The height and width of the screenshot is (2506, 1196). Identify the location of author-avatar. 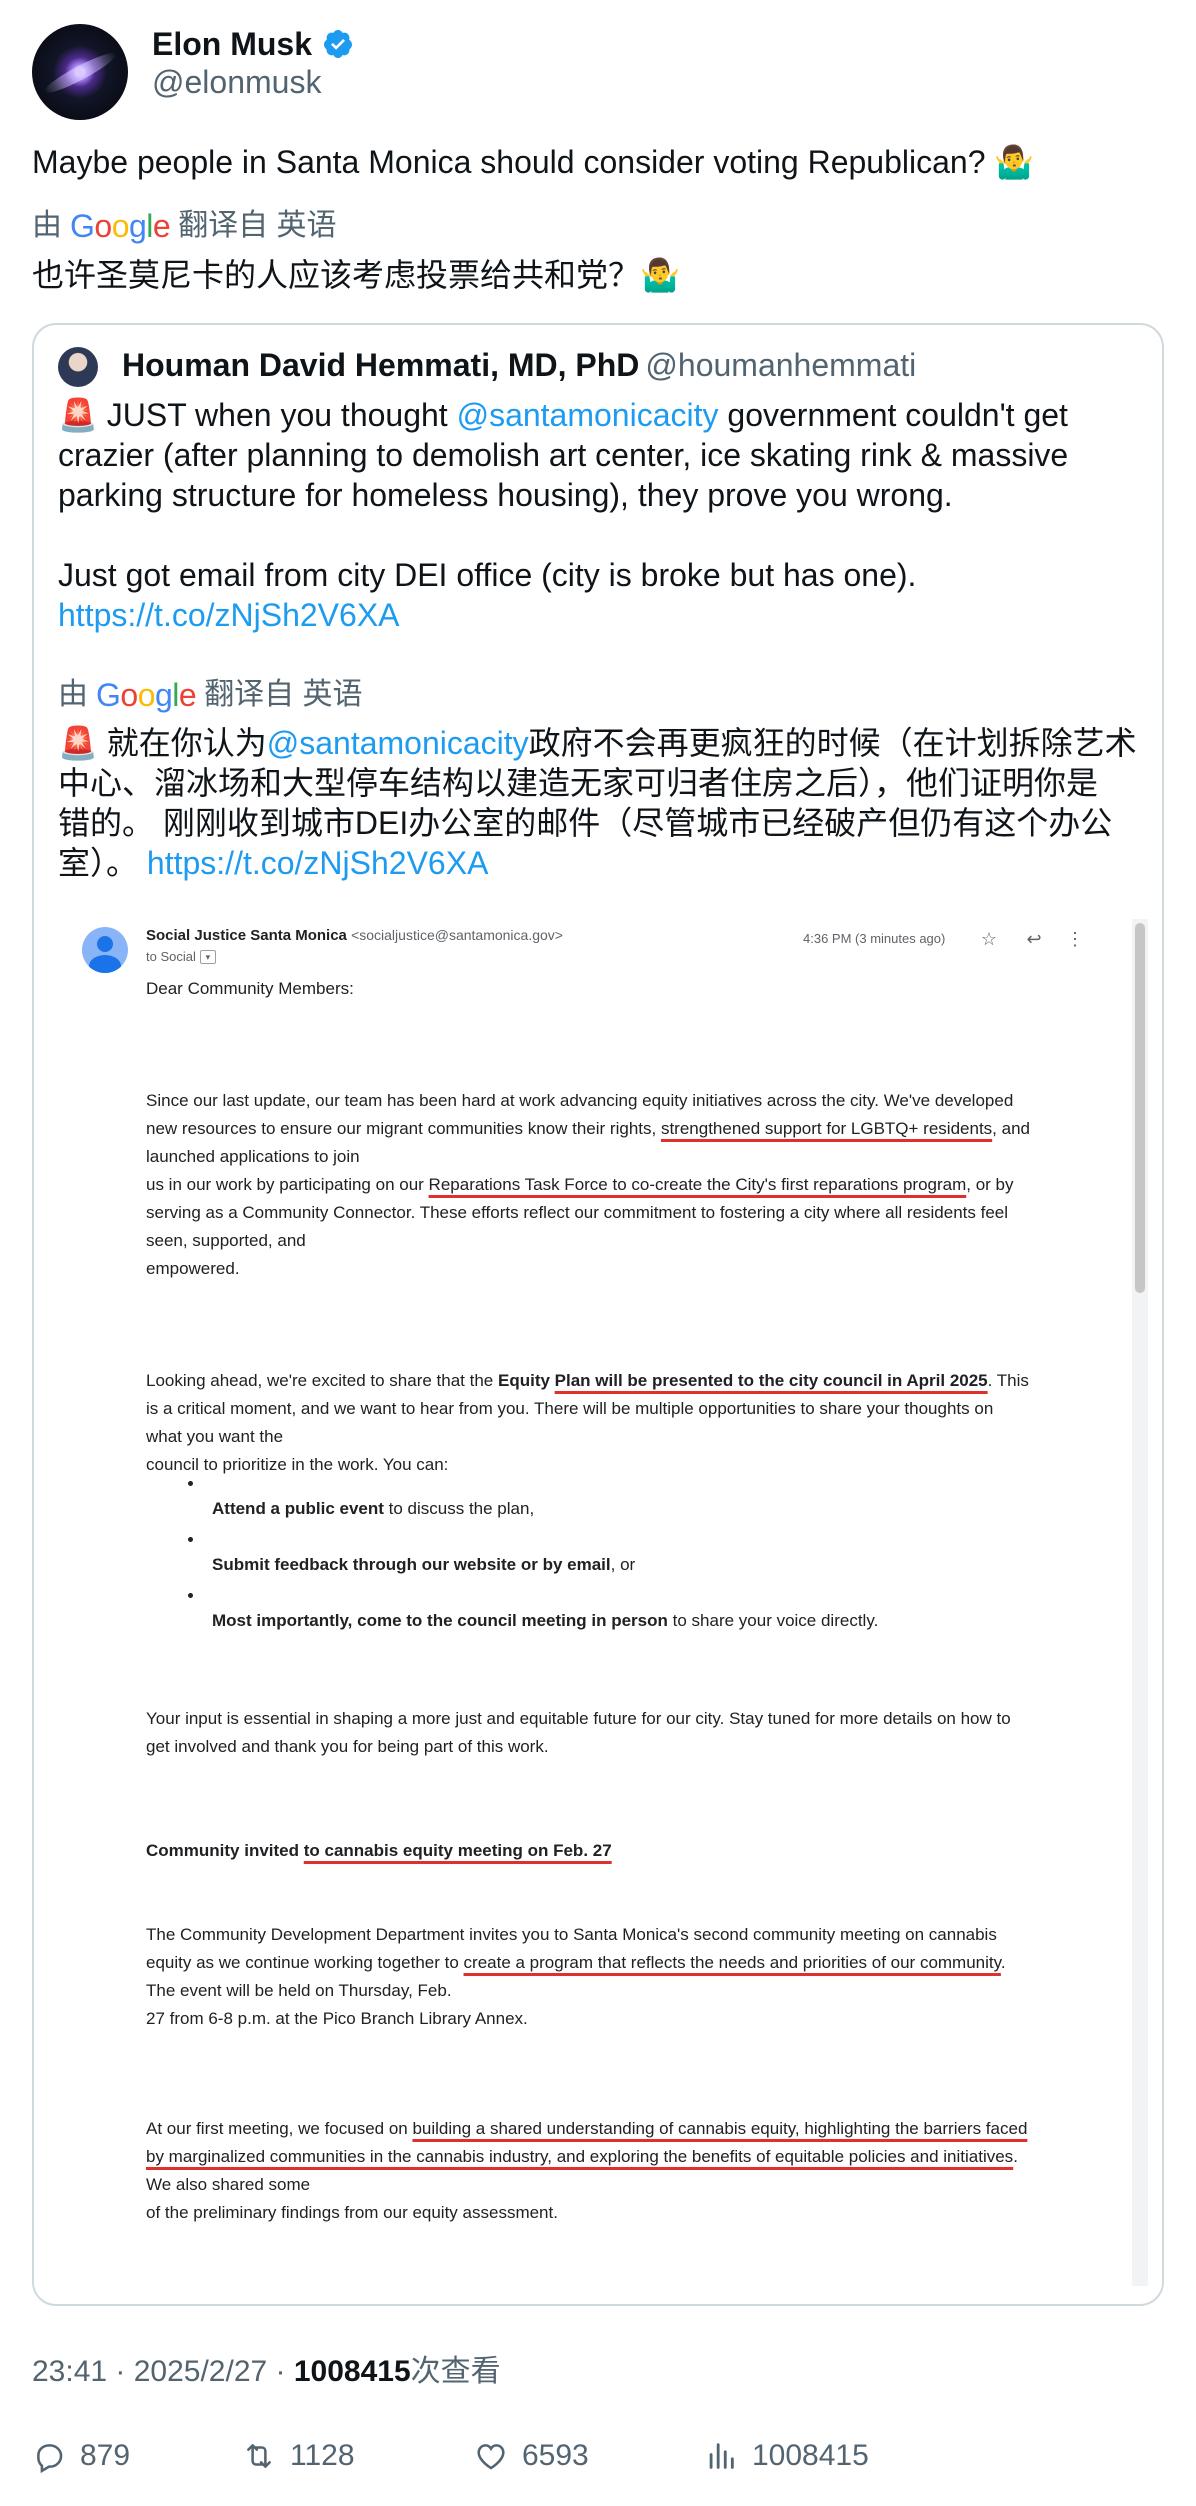
(80, 72).